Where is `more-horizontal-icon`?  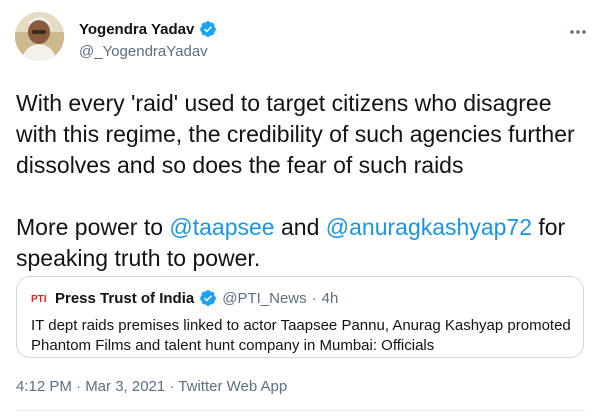 more-horizontal-icon is located at coordinates (578, 29).